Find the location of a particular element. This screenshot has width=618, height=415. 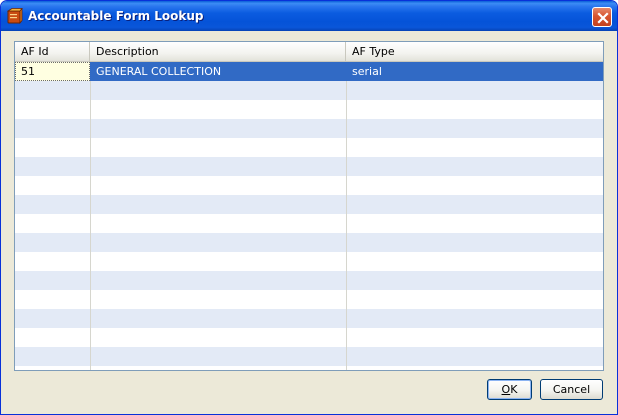

table-row: 51 GENERAL COLLECTION serial is located at coordinates (309, 71).